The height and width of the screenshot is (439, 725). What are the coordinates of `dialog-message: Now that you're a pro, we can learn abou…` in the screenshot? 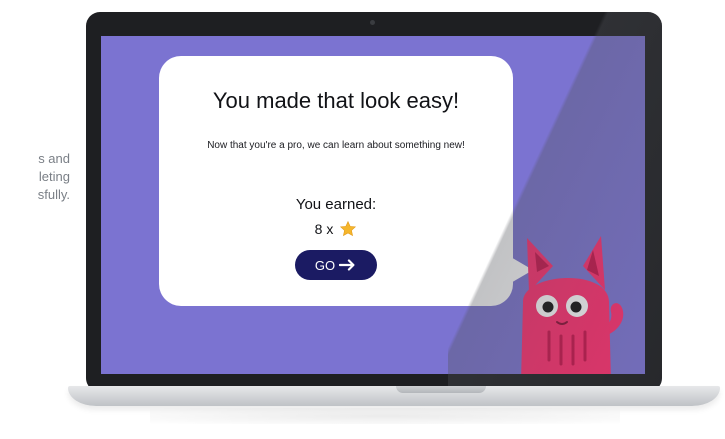 It's located at (336, 145).